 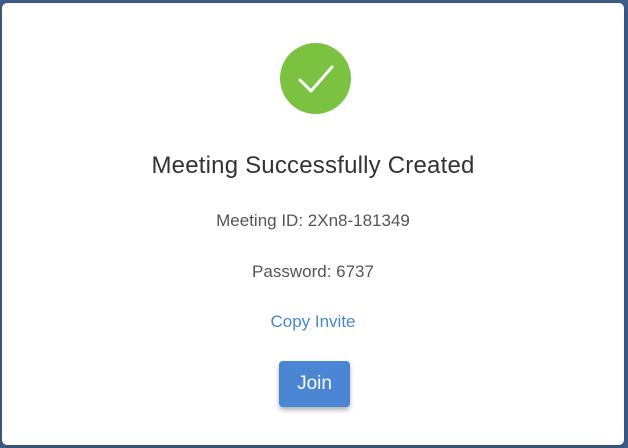 I want to click on dialog-title: Meeting Successfully Created, so click(x=313, y=165).